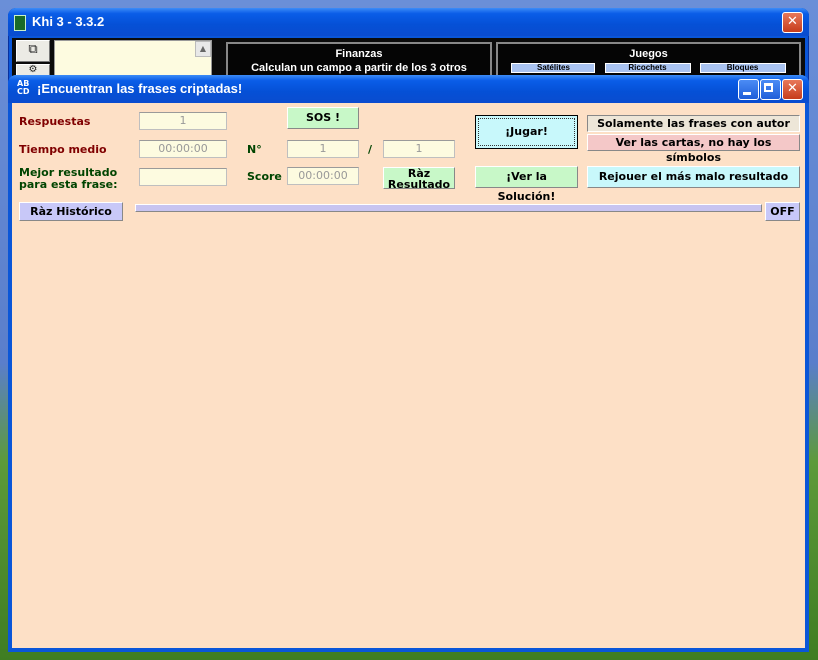 The image size is (818, 660). Describe the element at coordinates (408, 22) in the screenshot. I see `main-app-titlebar: Khi 3 - 3.3.2 ✕` at that location.